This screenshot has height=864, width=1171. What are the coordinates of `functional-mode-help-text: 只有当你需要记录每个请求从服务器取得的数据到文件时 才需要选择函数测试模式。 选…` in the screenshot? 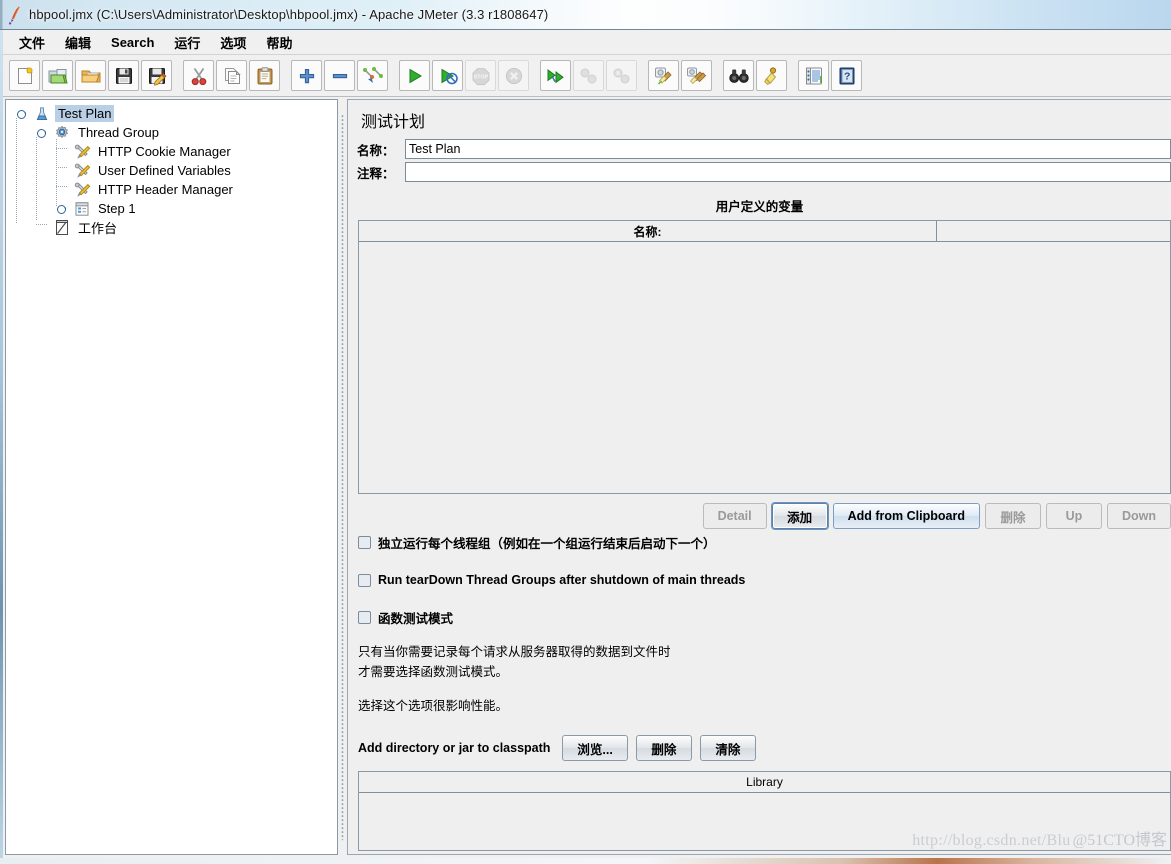 It's located at (764, 679).